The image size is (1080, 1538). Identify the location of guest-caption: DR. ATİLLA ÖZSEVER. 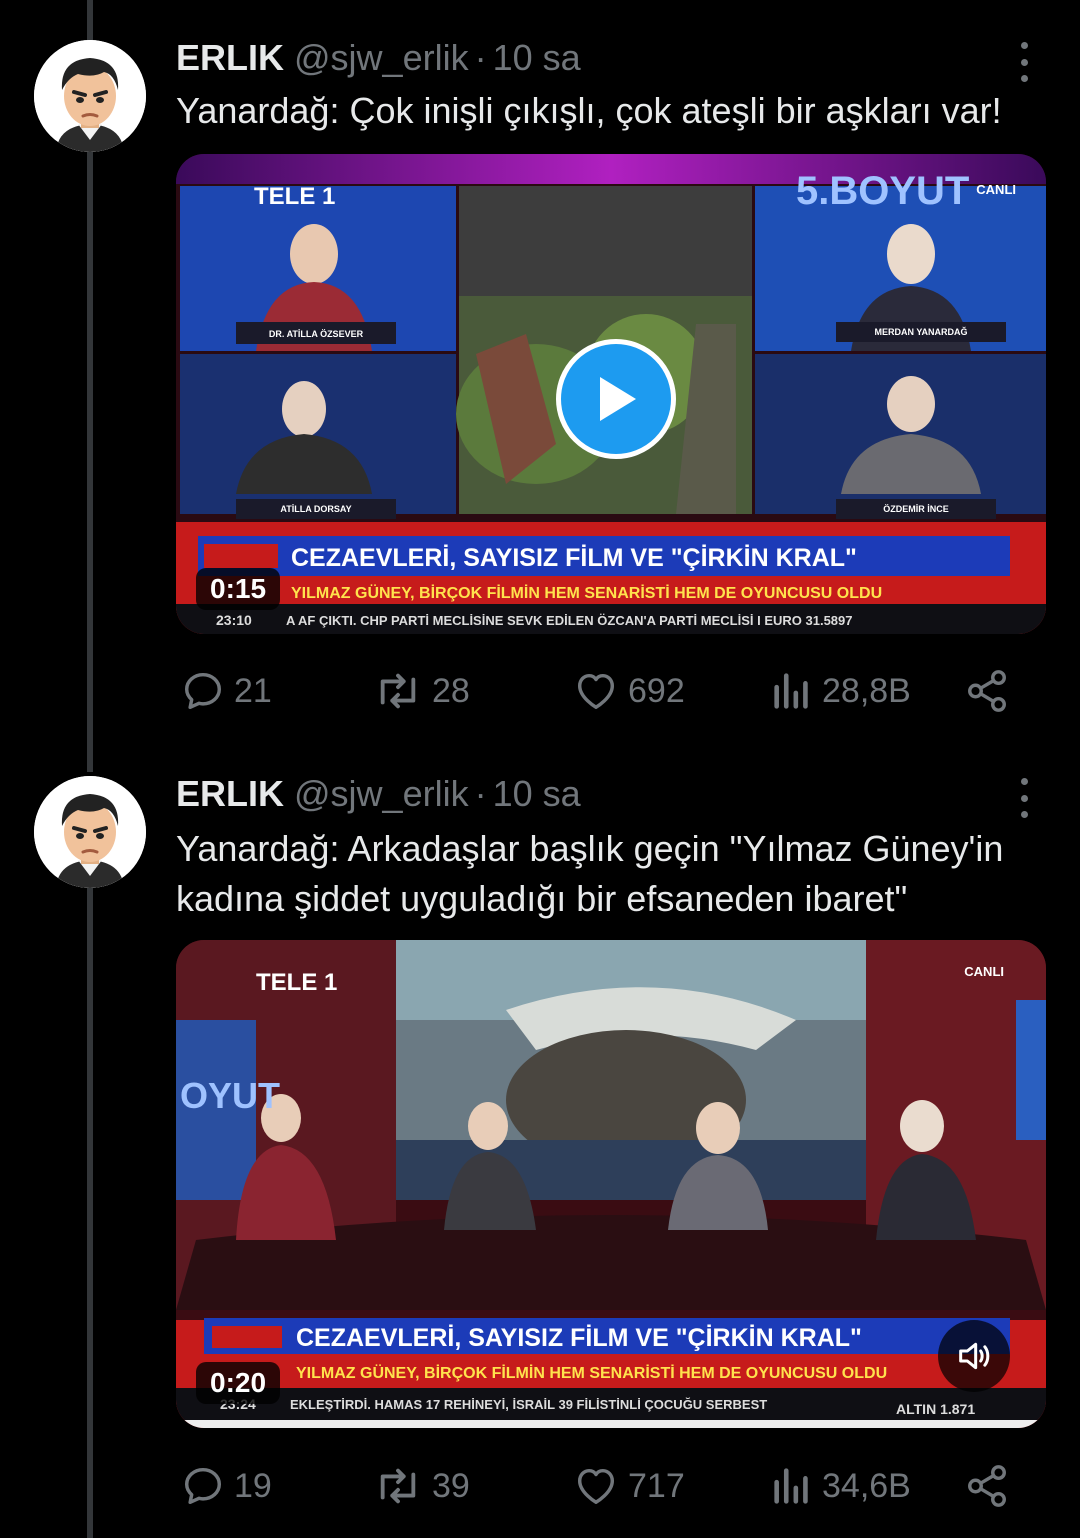
(316, 334).